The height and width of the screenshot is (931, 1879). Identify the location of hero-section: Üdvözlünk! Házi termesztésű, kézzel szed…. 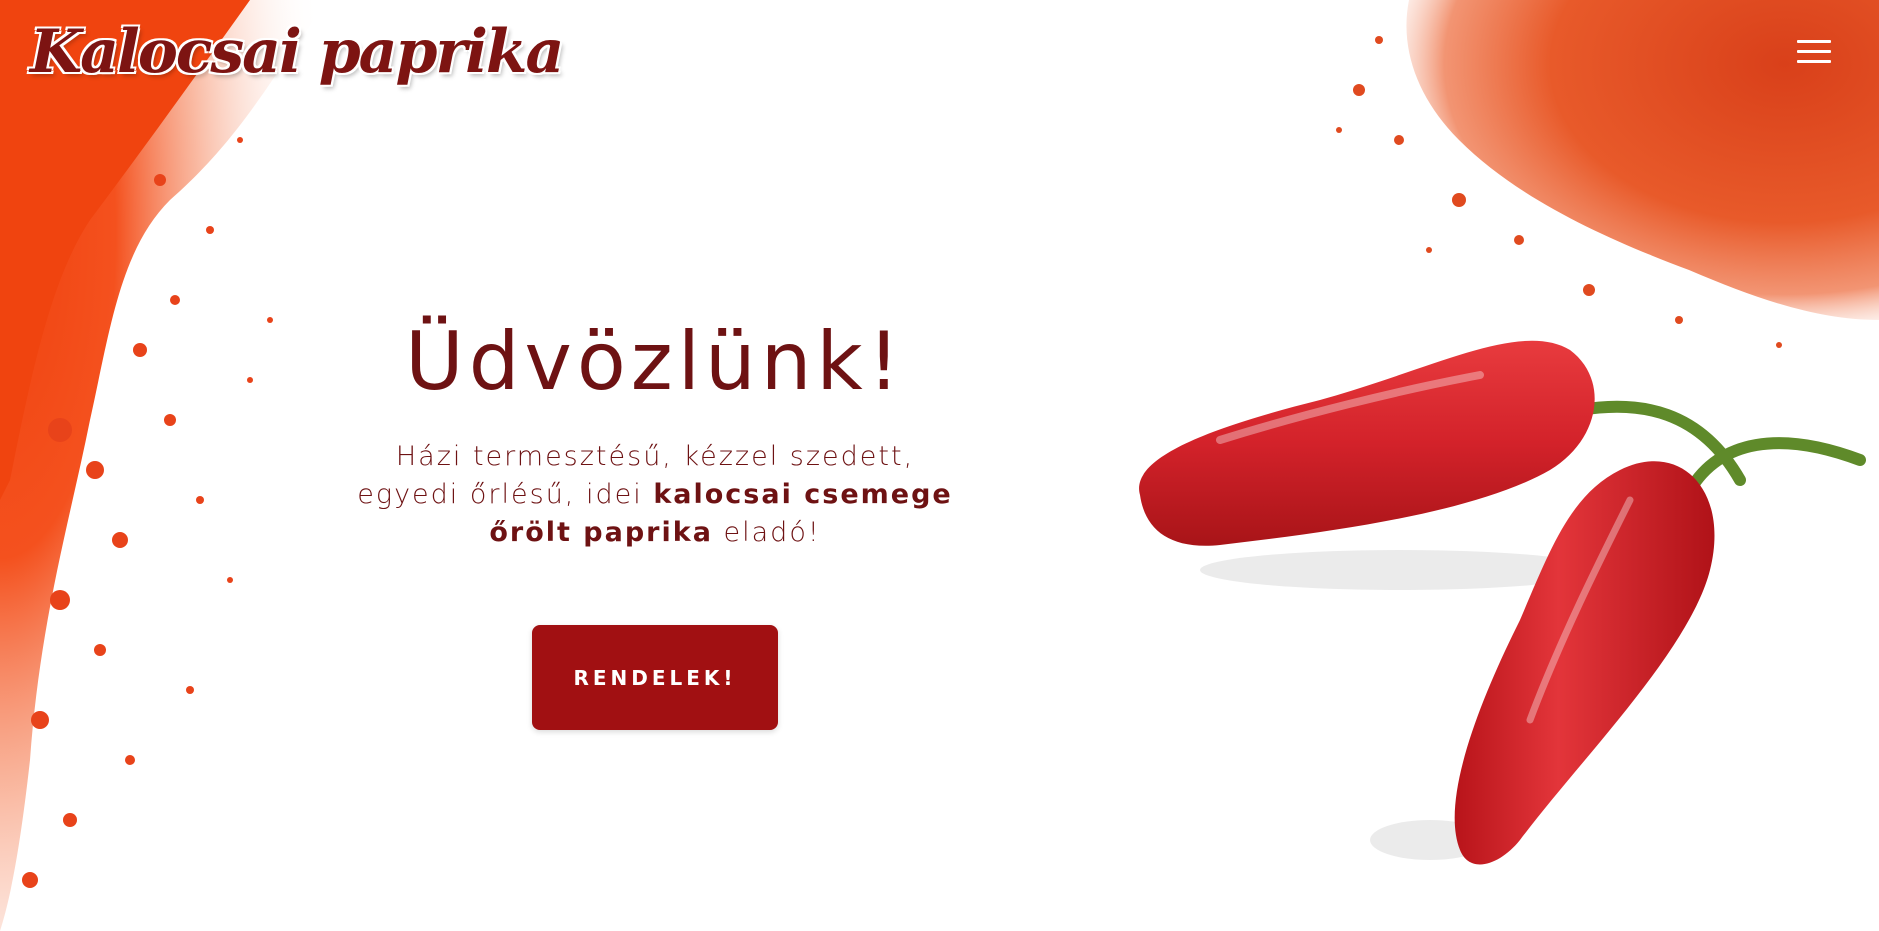
(655, 435).